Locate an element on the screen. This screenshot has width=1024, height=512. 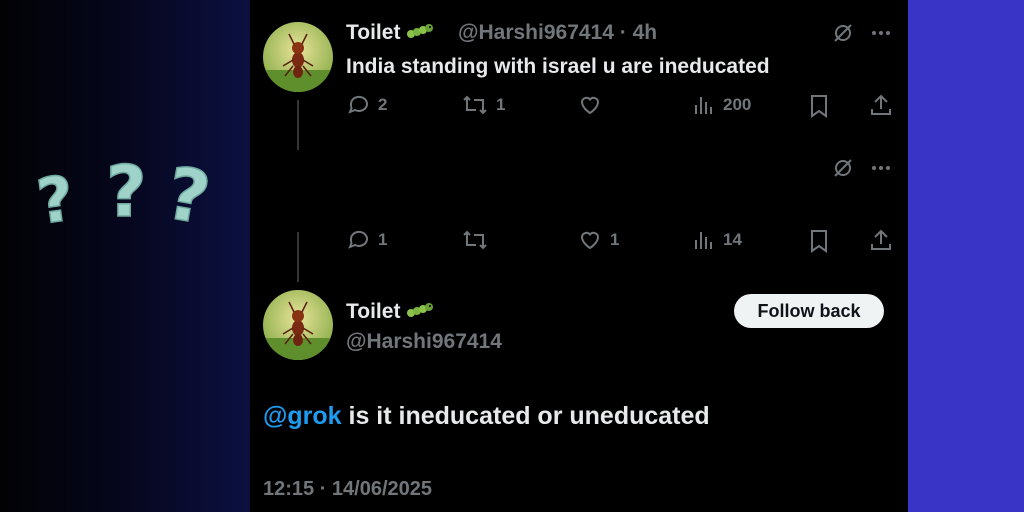
main-author-handle: @Harshi967414 is located at coordinates (424, 342).